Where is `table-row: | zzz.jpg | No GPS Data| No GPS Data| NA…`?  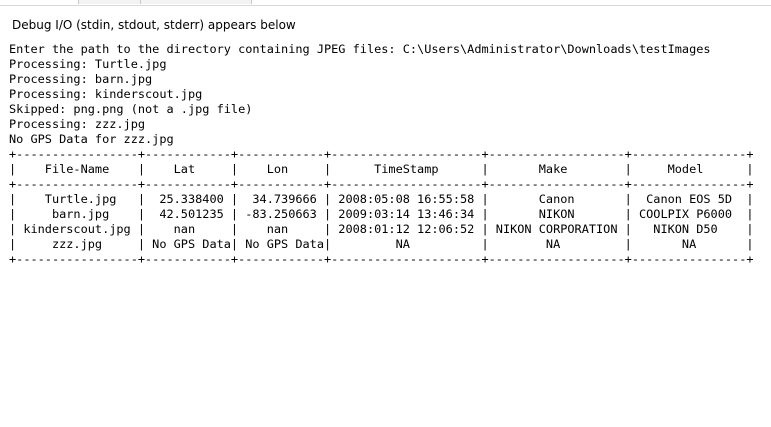
table-row: | zzz.jpg | No GPS Data| No GPS Data| NA… is located at coordinates (381, 244).